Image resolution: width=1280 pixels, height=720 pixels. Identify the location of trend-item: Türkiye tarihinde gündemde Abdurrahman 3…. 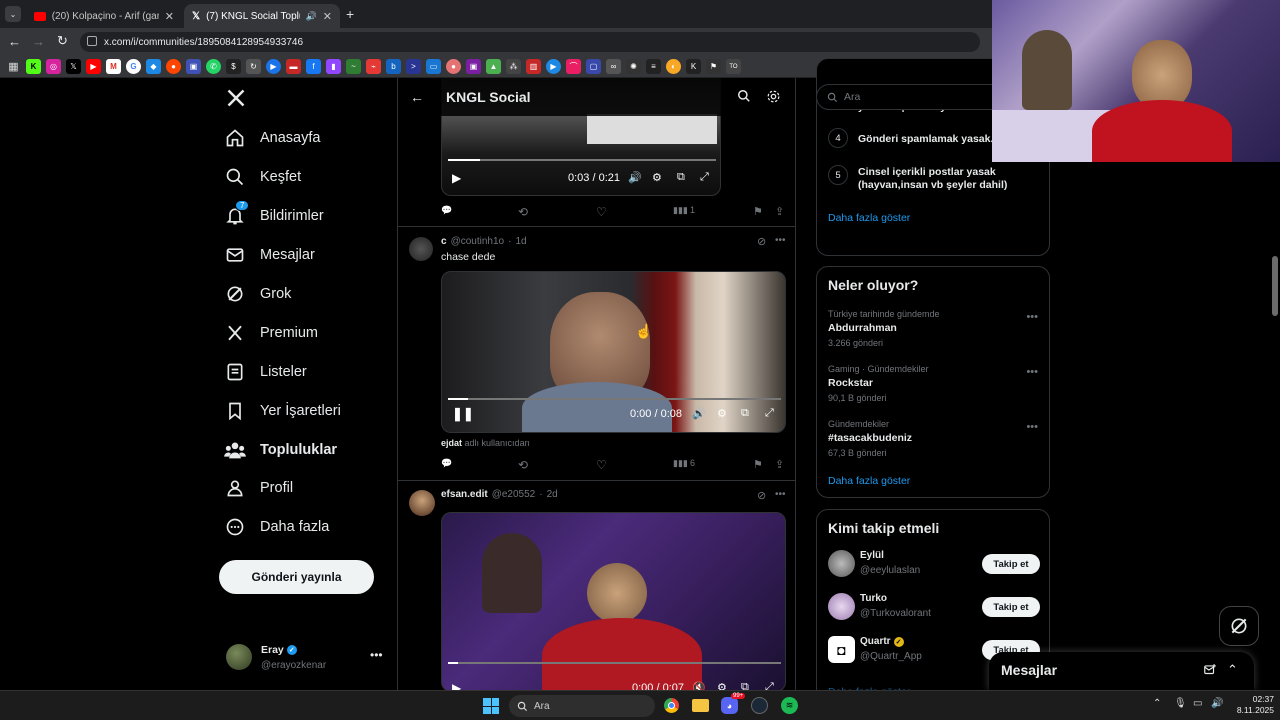
(933, 328).